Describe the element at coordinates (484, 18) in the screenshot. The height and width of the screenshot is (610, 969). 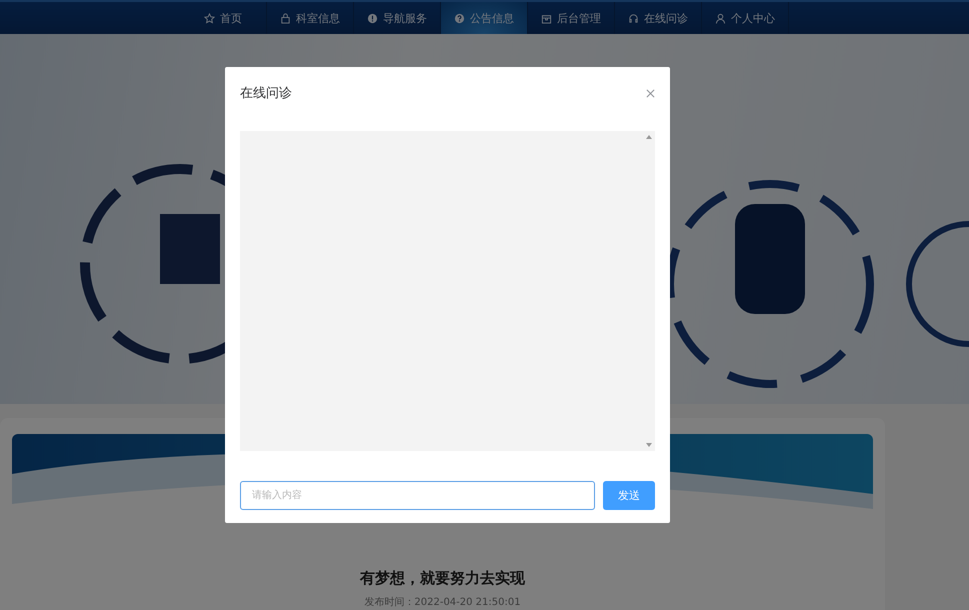
I see `nav-tab: 公告信息` at that location.